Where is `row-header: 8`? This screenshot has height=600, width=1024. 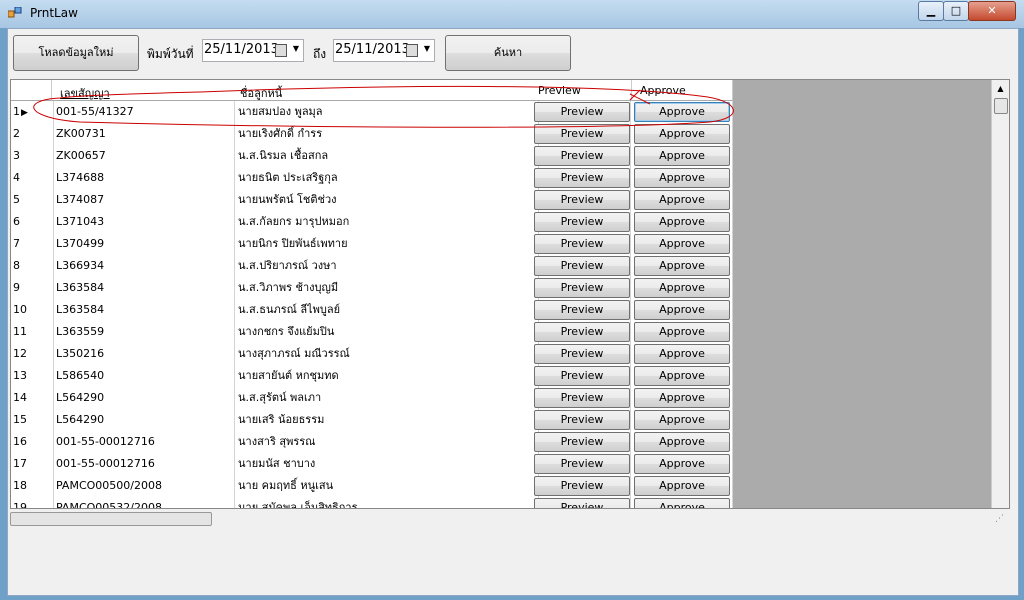
row-header: 8 is located at coordinates (32, 266).